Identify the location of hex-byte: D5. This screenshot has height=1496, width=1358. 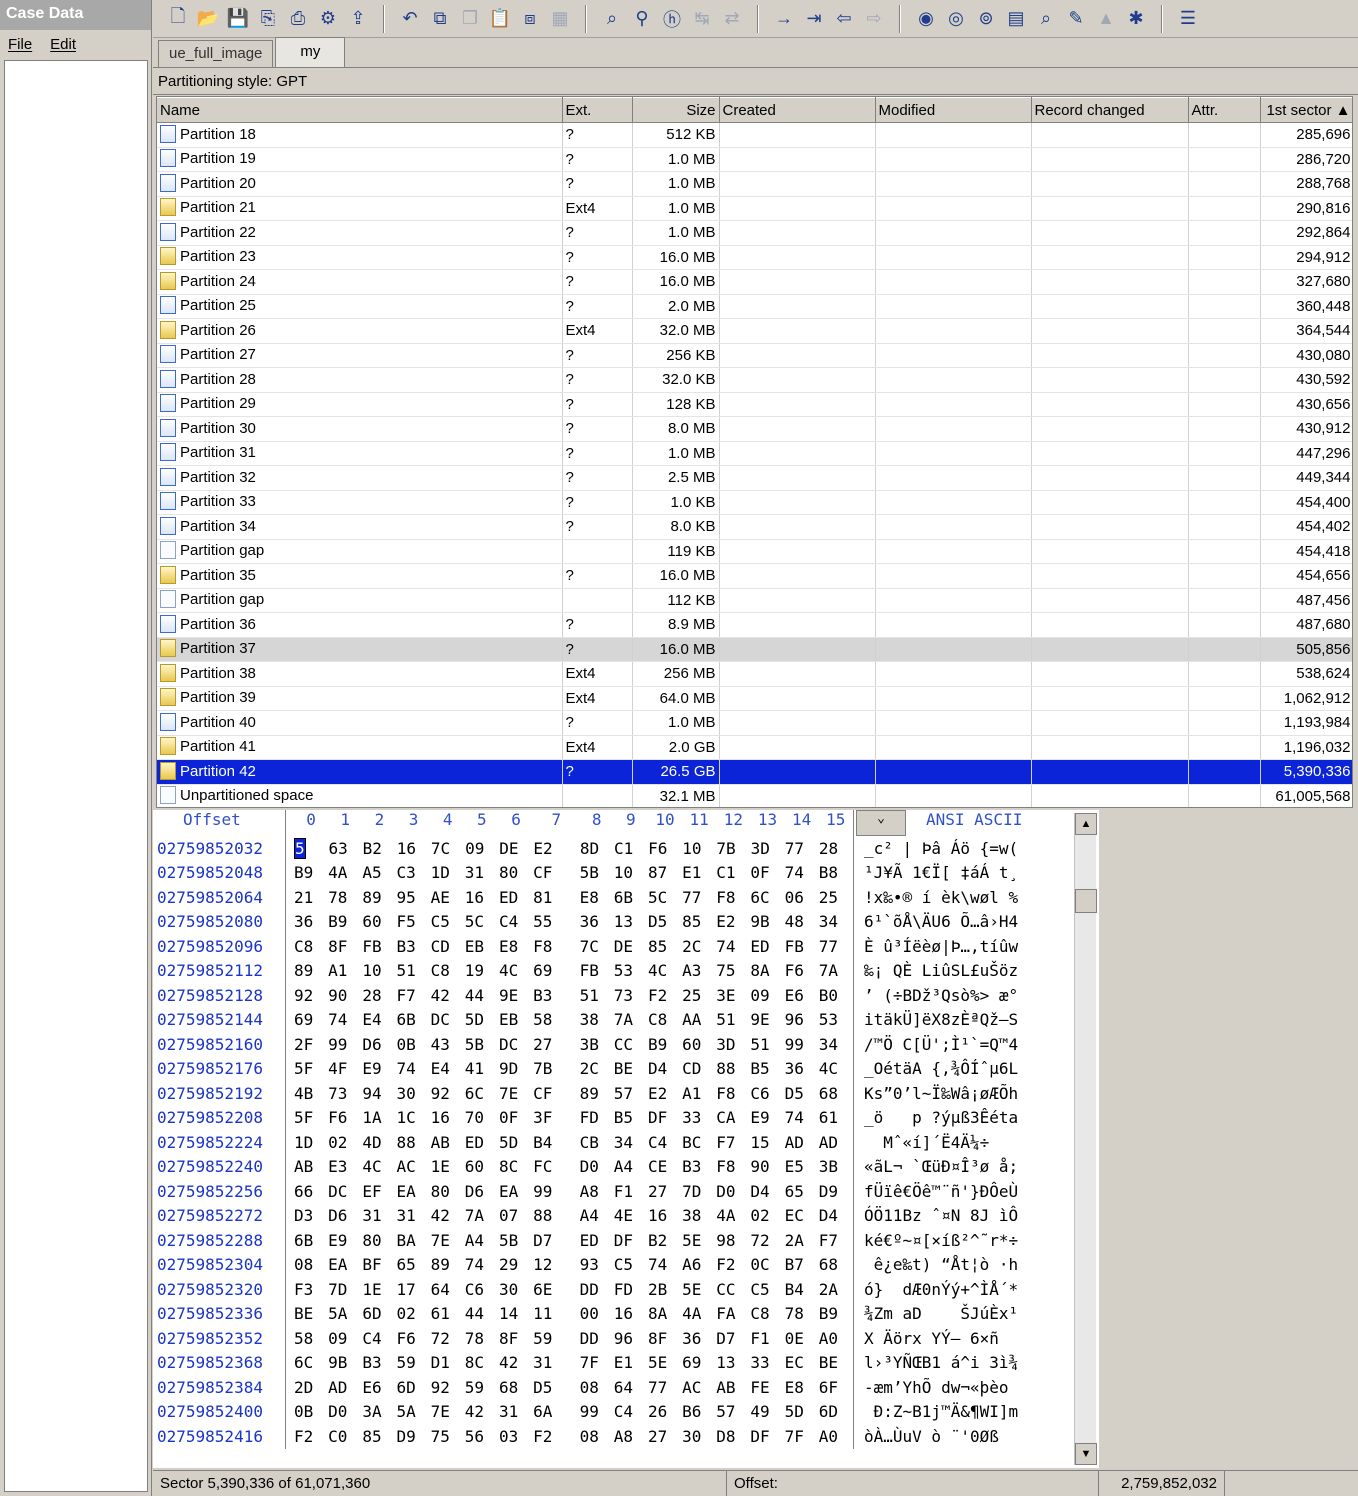
(556, 1387).